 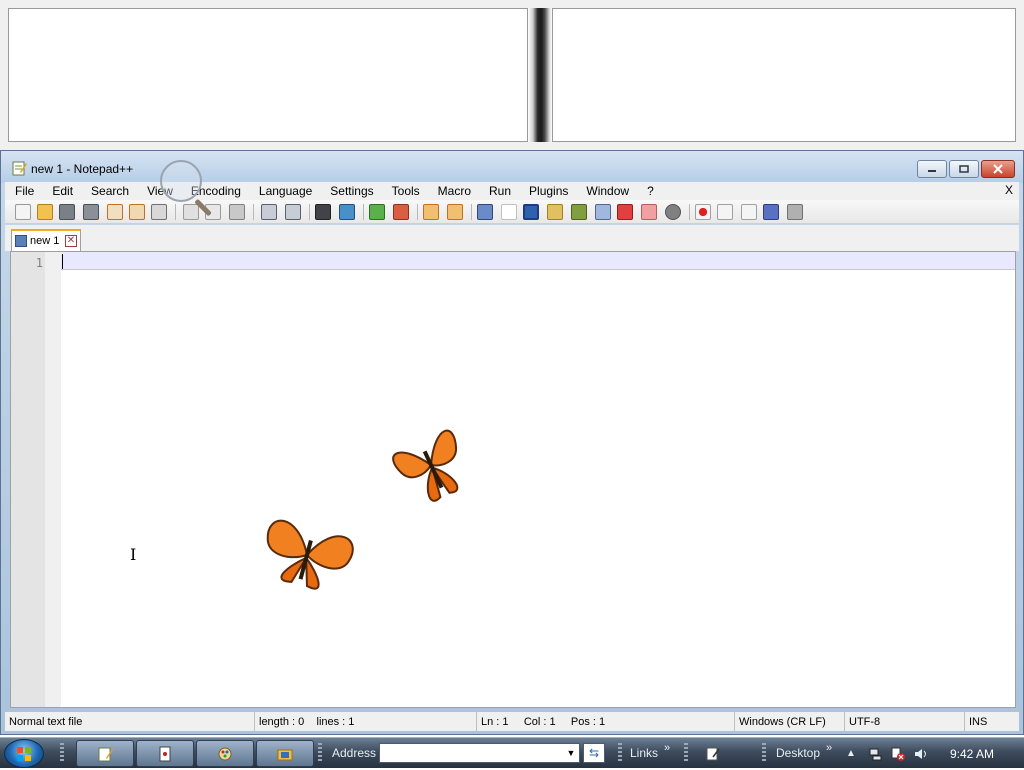 What do you see at coordinates (625, 212) in the screenshot?
I see `folder-as-workspace-icon` at bounding box center [625, 212].